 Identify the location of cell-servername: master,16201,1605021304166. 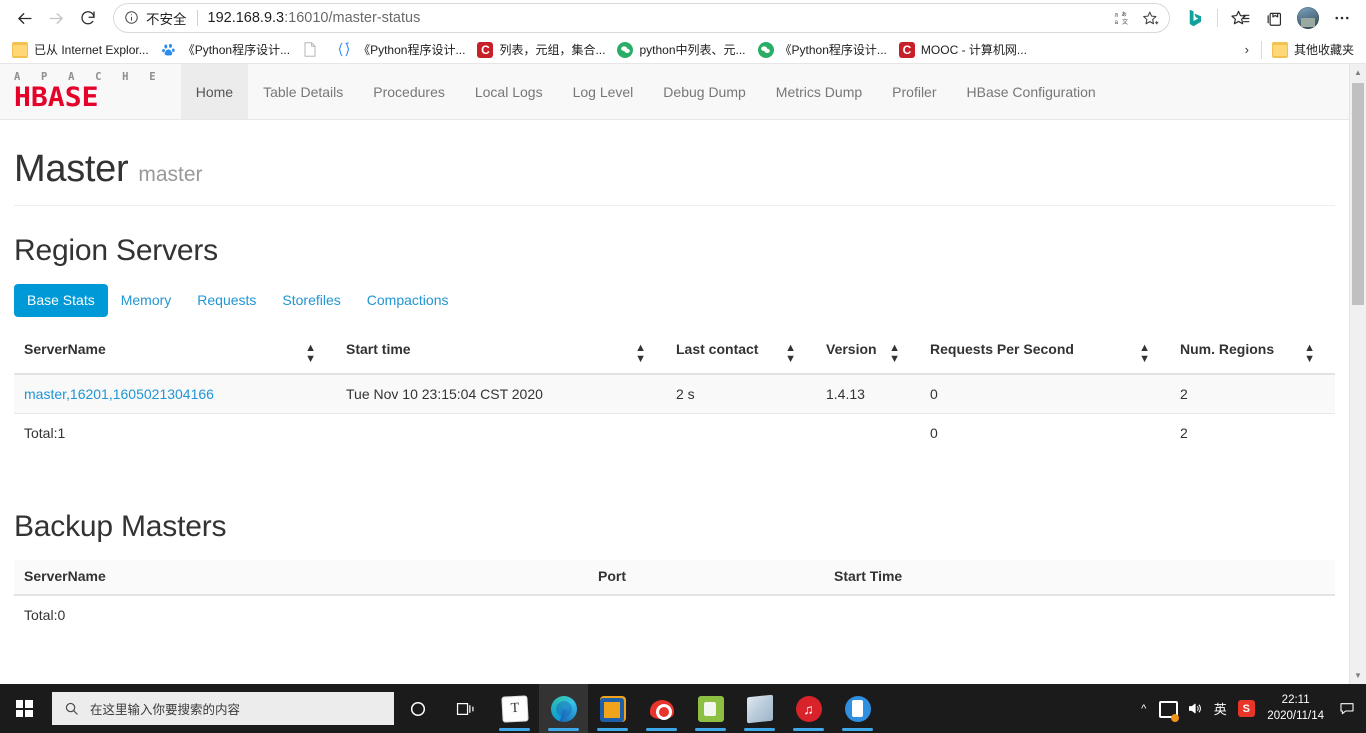
(175, 394).